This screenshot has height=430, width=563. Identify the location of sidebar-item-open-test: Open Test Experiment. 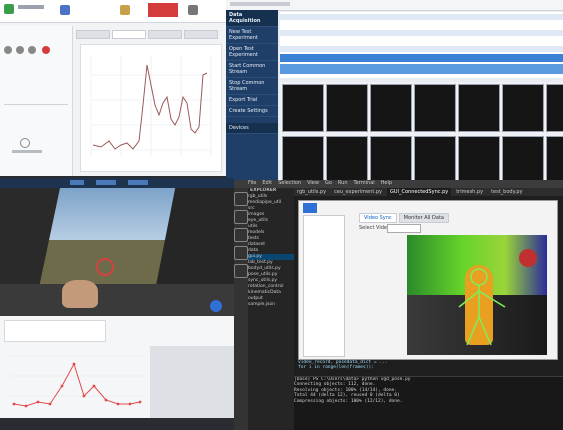
(252, 52).